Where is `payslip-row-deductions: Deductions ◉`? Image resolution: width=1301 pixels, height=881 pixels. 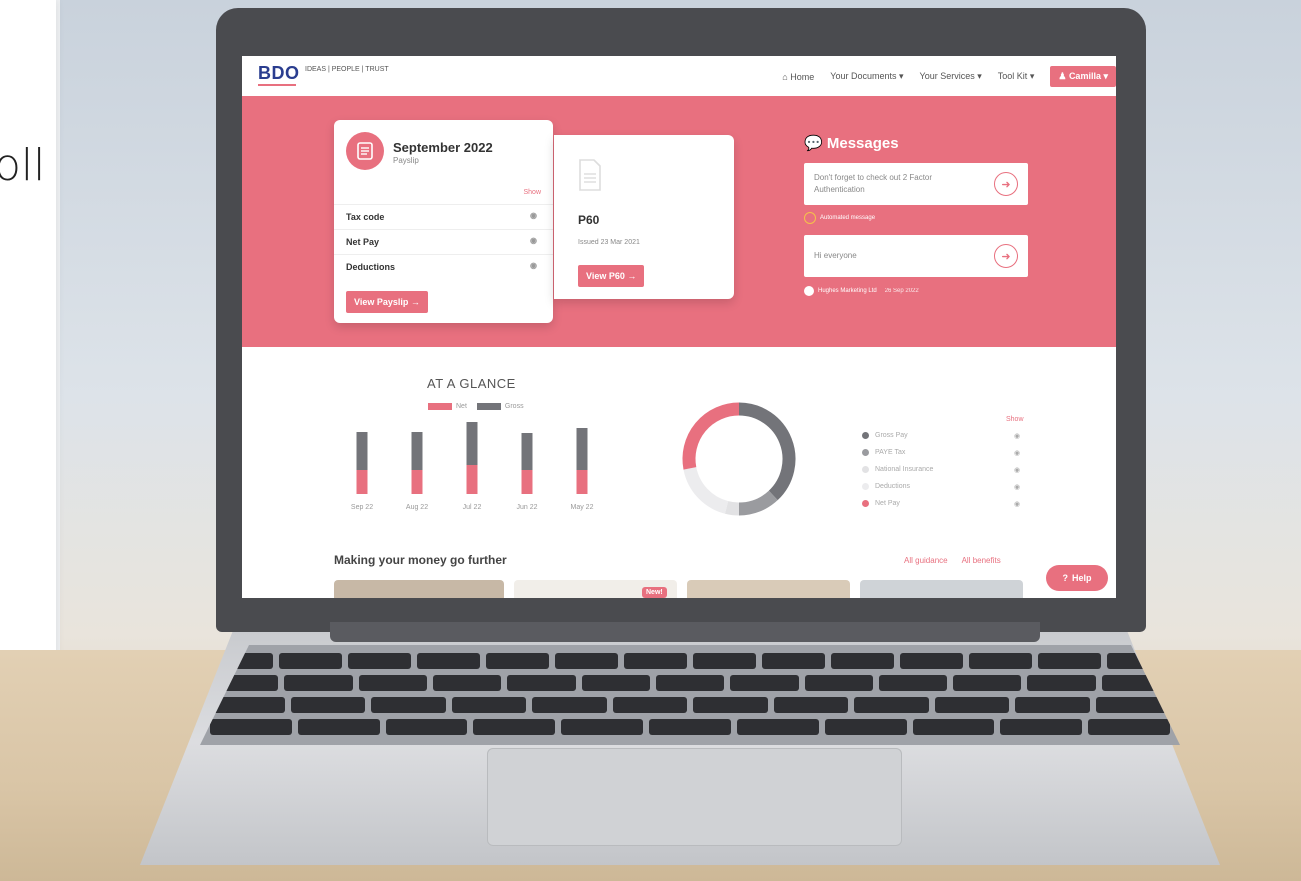 payslip-row-deductions: Deductions ◉ is located at coordinates (443, 266).